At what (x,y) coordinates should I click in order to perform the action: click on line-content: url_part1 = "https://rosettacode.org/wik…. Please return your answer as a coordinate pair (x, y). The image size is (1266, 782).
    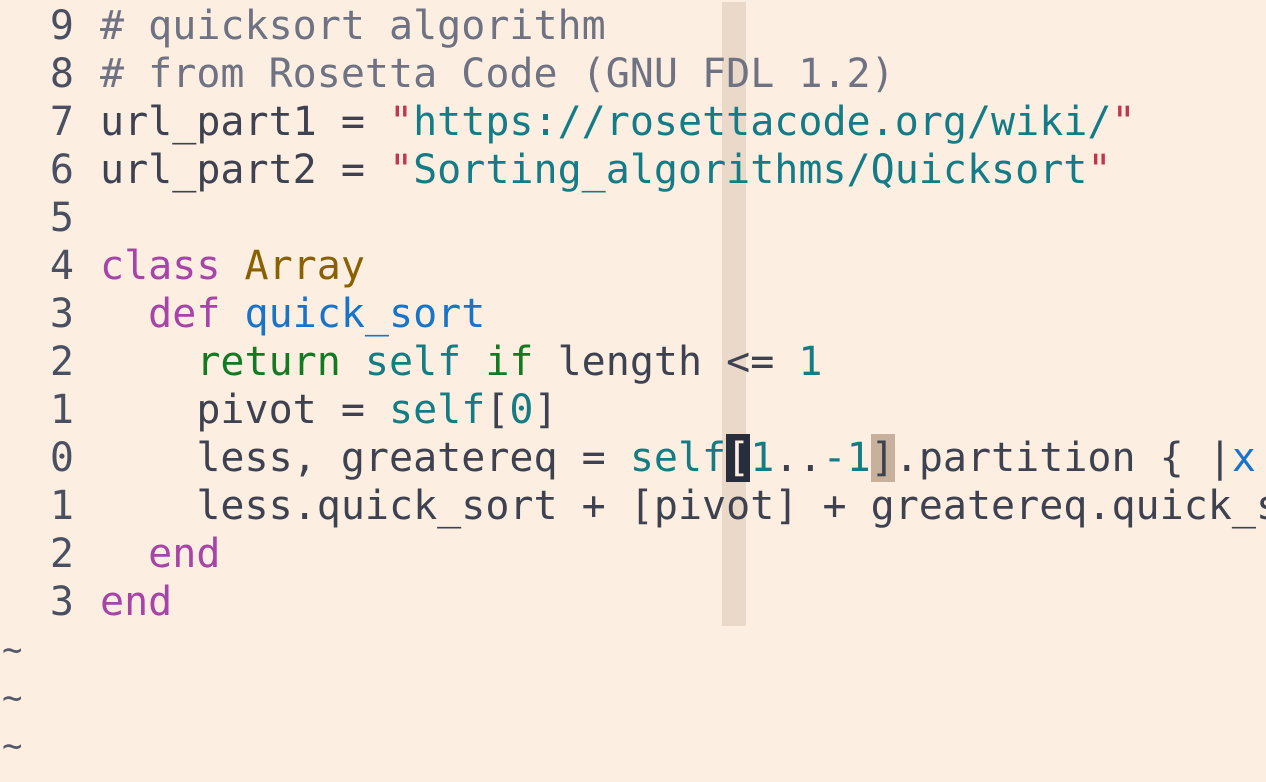
    Looking at the image, I should click on (618, 122).